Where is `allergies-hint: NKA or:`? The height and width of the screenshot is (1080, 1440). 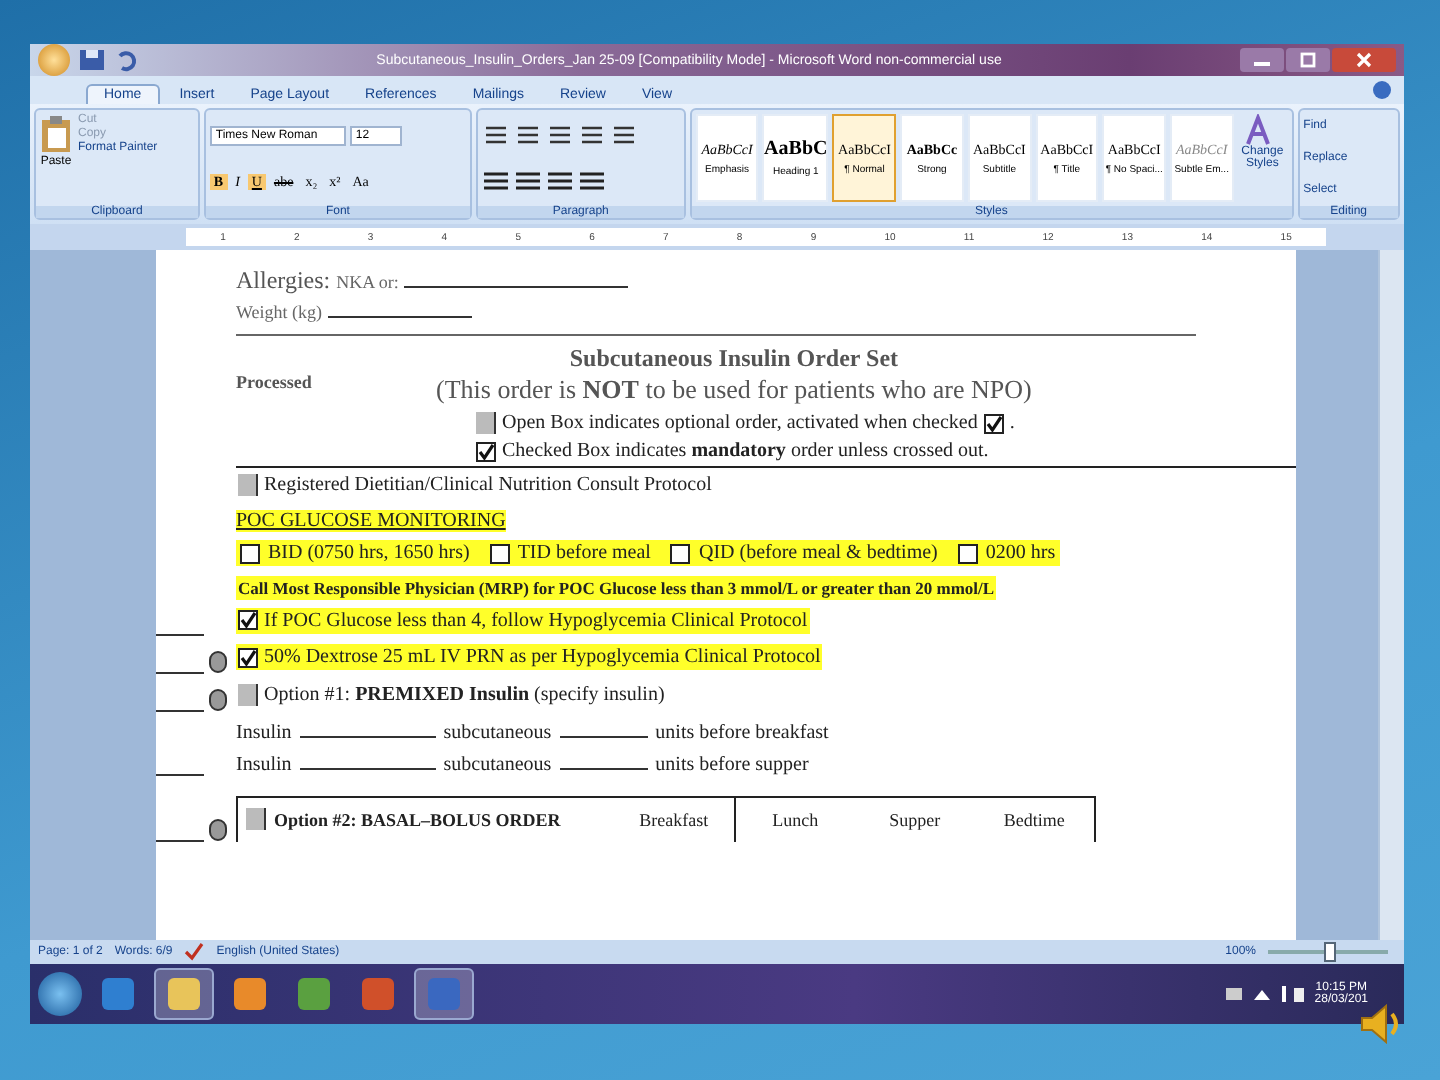 allergies-hint: NKA or: is located at coordinates (367, 282).